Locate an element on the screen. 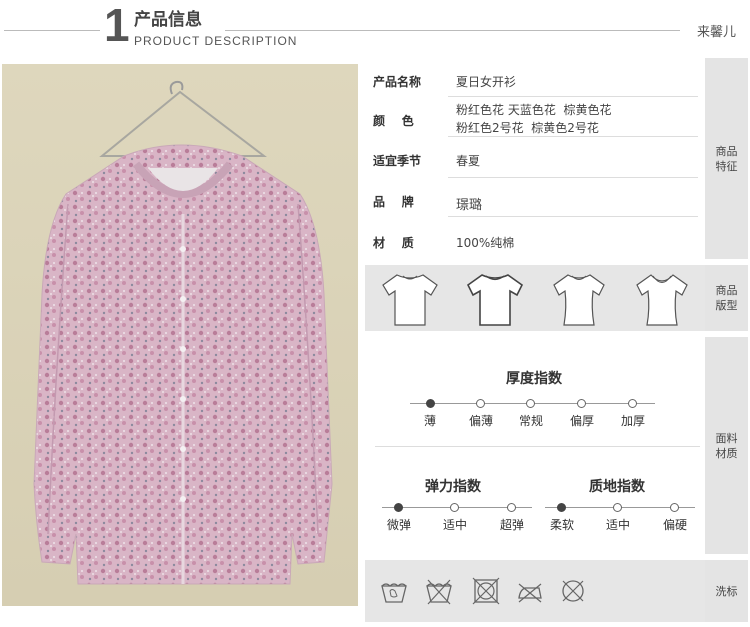 This screenshot has width=750, height=627. thickness-title: 厚度指数 is located at coordinates (534, 379).